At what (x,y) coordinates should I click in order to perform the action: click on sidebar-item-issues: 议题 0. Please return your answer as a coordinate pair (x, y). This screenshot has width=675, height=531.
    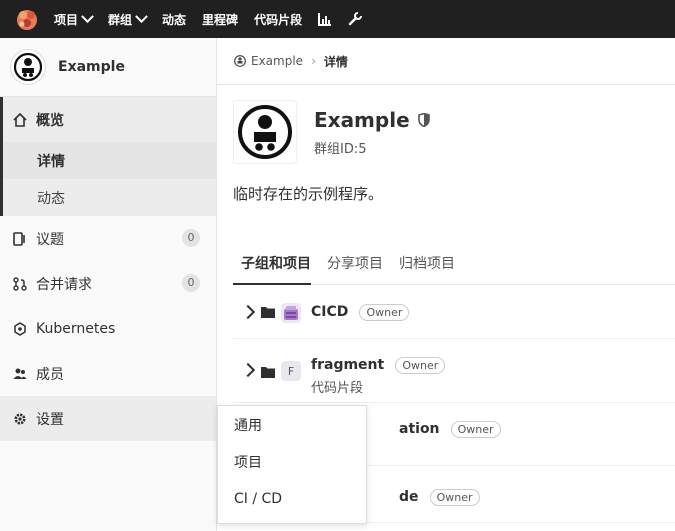
    Looking at the image, I should click on (108, 238).